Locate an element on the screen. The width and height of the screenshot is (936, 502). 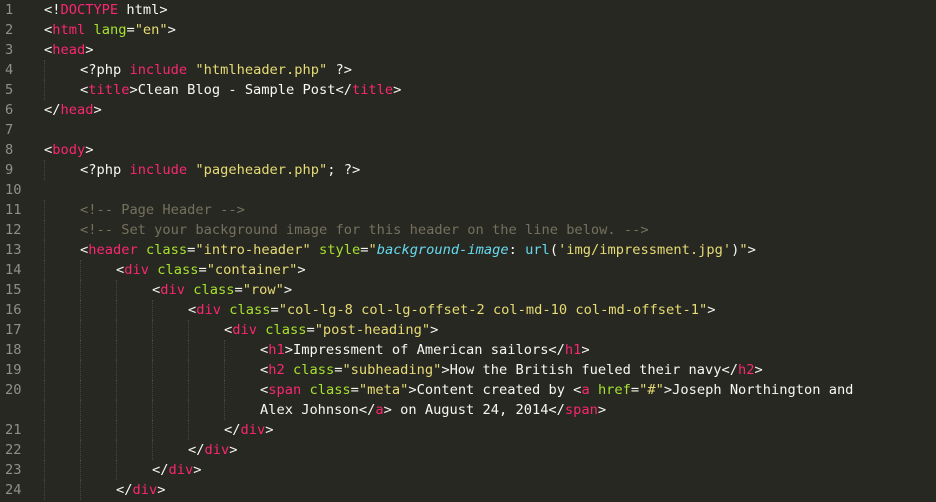
code-token: "htmlheader.php" is located at coordinates (261, 70).